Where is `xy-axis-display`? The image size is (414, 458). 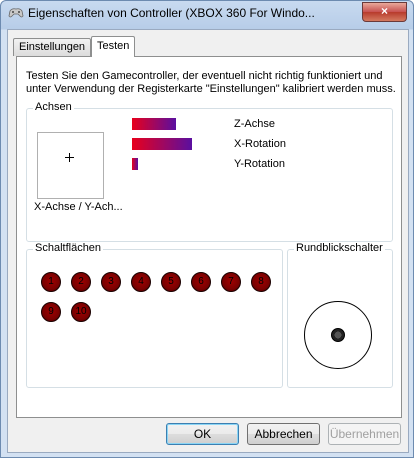
xy-axis-display is located at coordinates (70, 165).